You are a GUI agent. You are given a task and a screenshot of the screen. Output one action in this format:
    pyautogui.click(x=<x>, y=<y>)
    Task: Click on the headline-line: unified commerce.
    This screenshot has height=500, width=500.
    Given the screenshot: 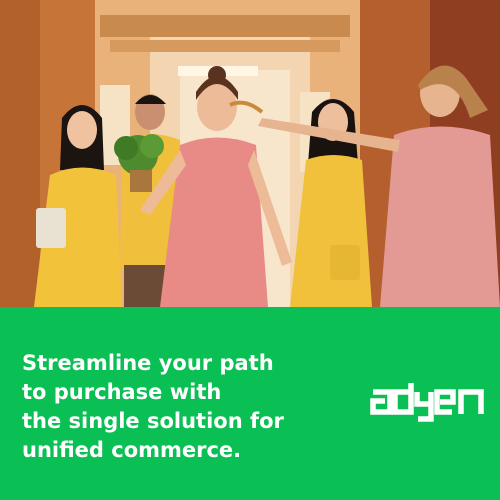 What is the action you would take?
    pyautogui.click(x=132, y=450)
    